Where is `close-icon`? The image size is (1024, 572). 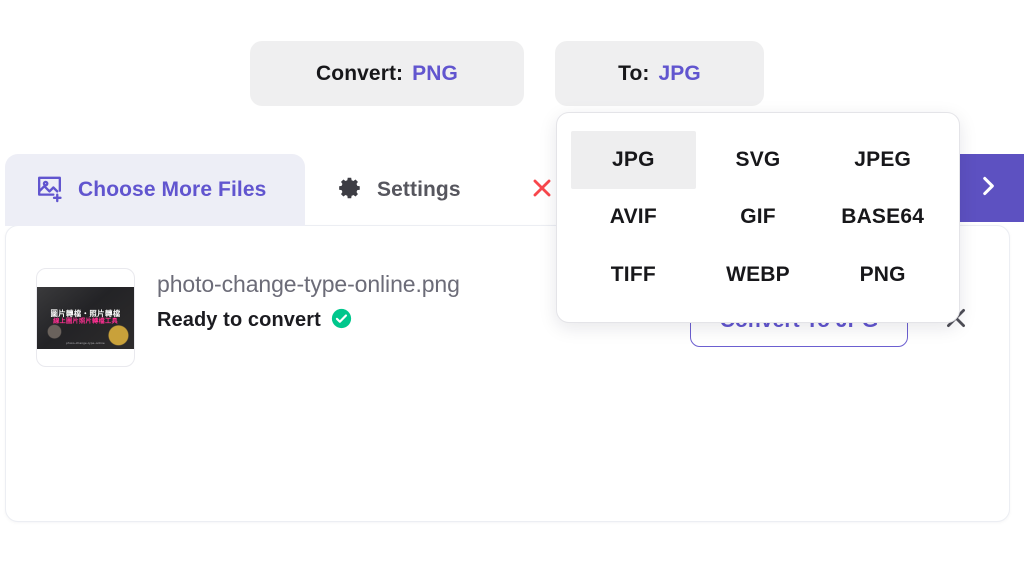
close-icon is located at coordinates (542, 190).